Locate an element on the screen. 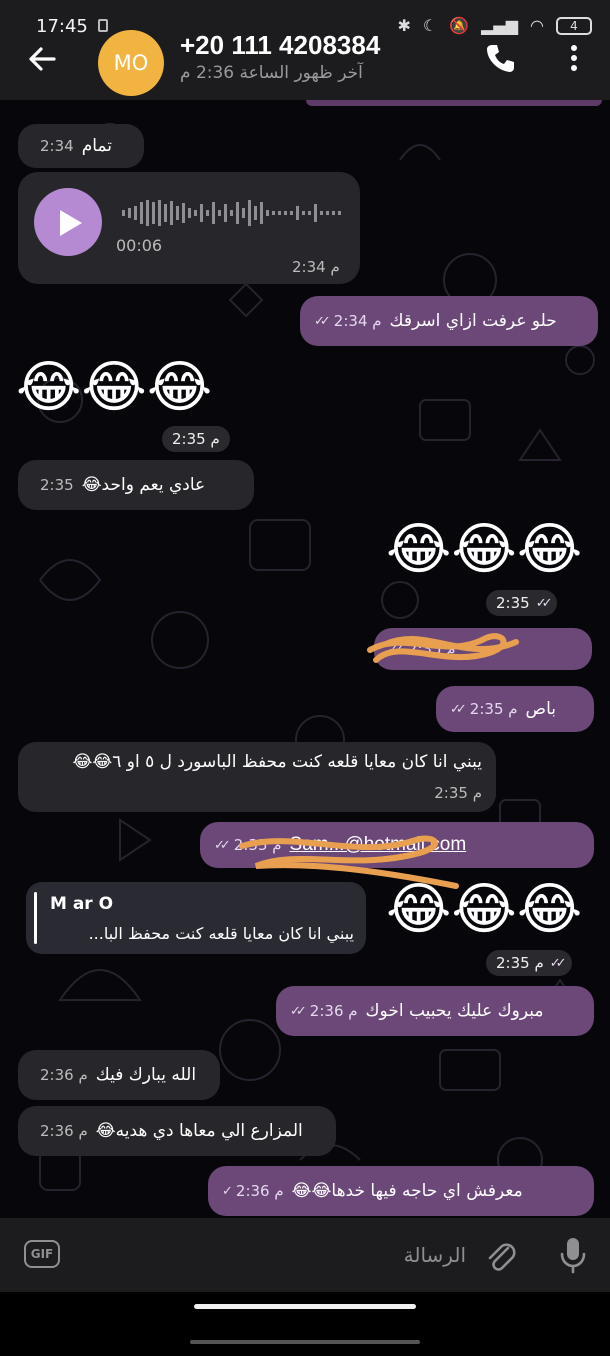 The image size is (610, 1356). message-time: 2:35 ✓✓ is located at coordinates (522, 603).